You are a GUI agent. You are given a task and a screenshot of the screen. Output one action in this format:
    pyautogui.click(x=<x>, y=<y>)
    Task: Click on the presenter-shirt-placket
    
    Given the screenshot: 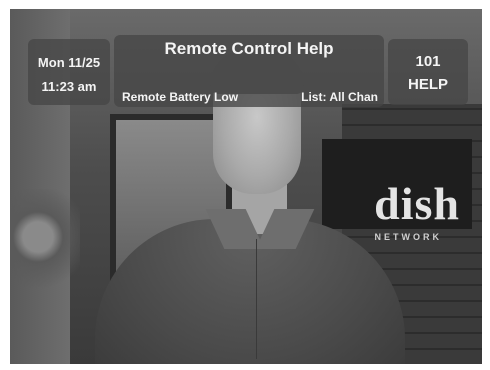 What is the action you would take?
    pyautogui.click(x=258, y=299)
    